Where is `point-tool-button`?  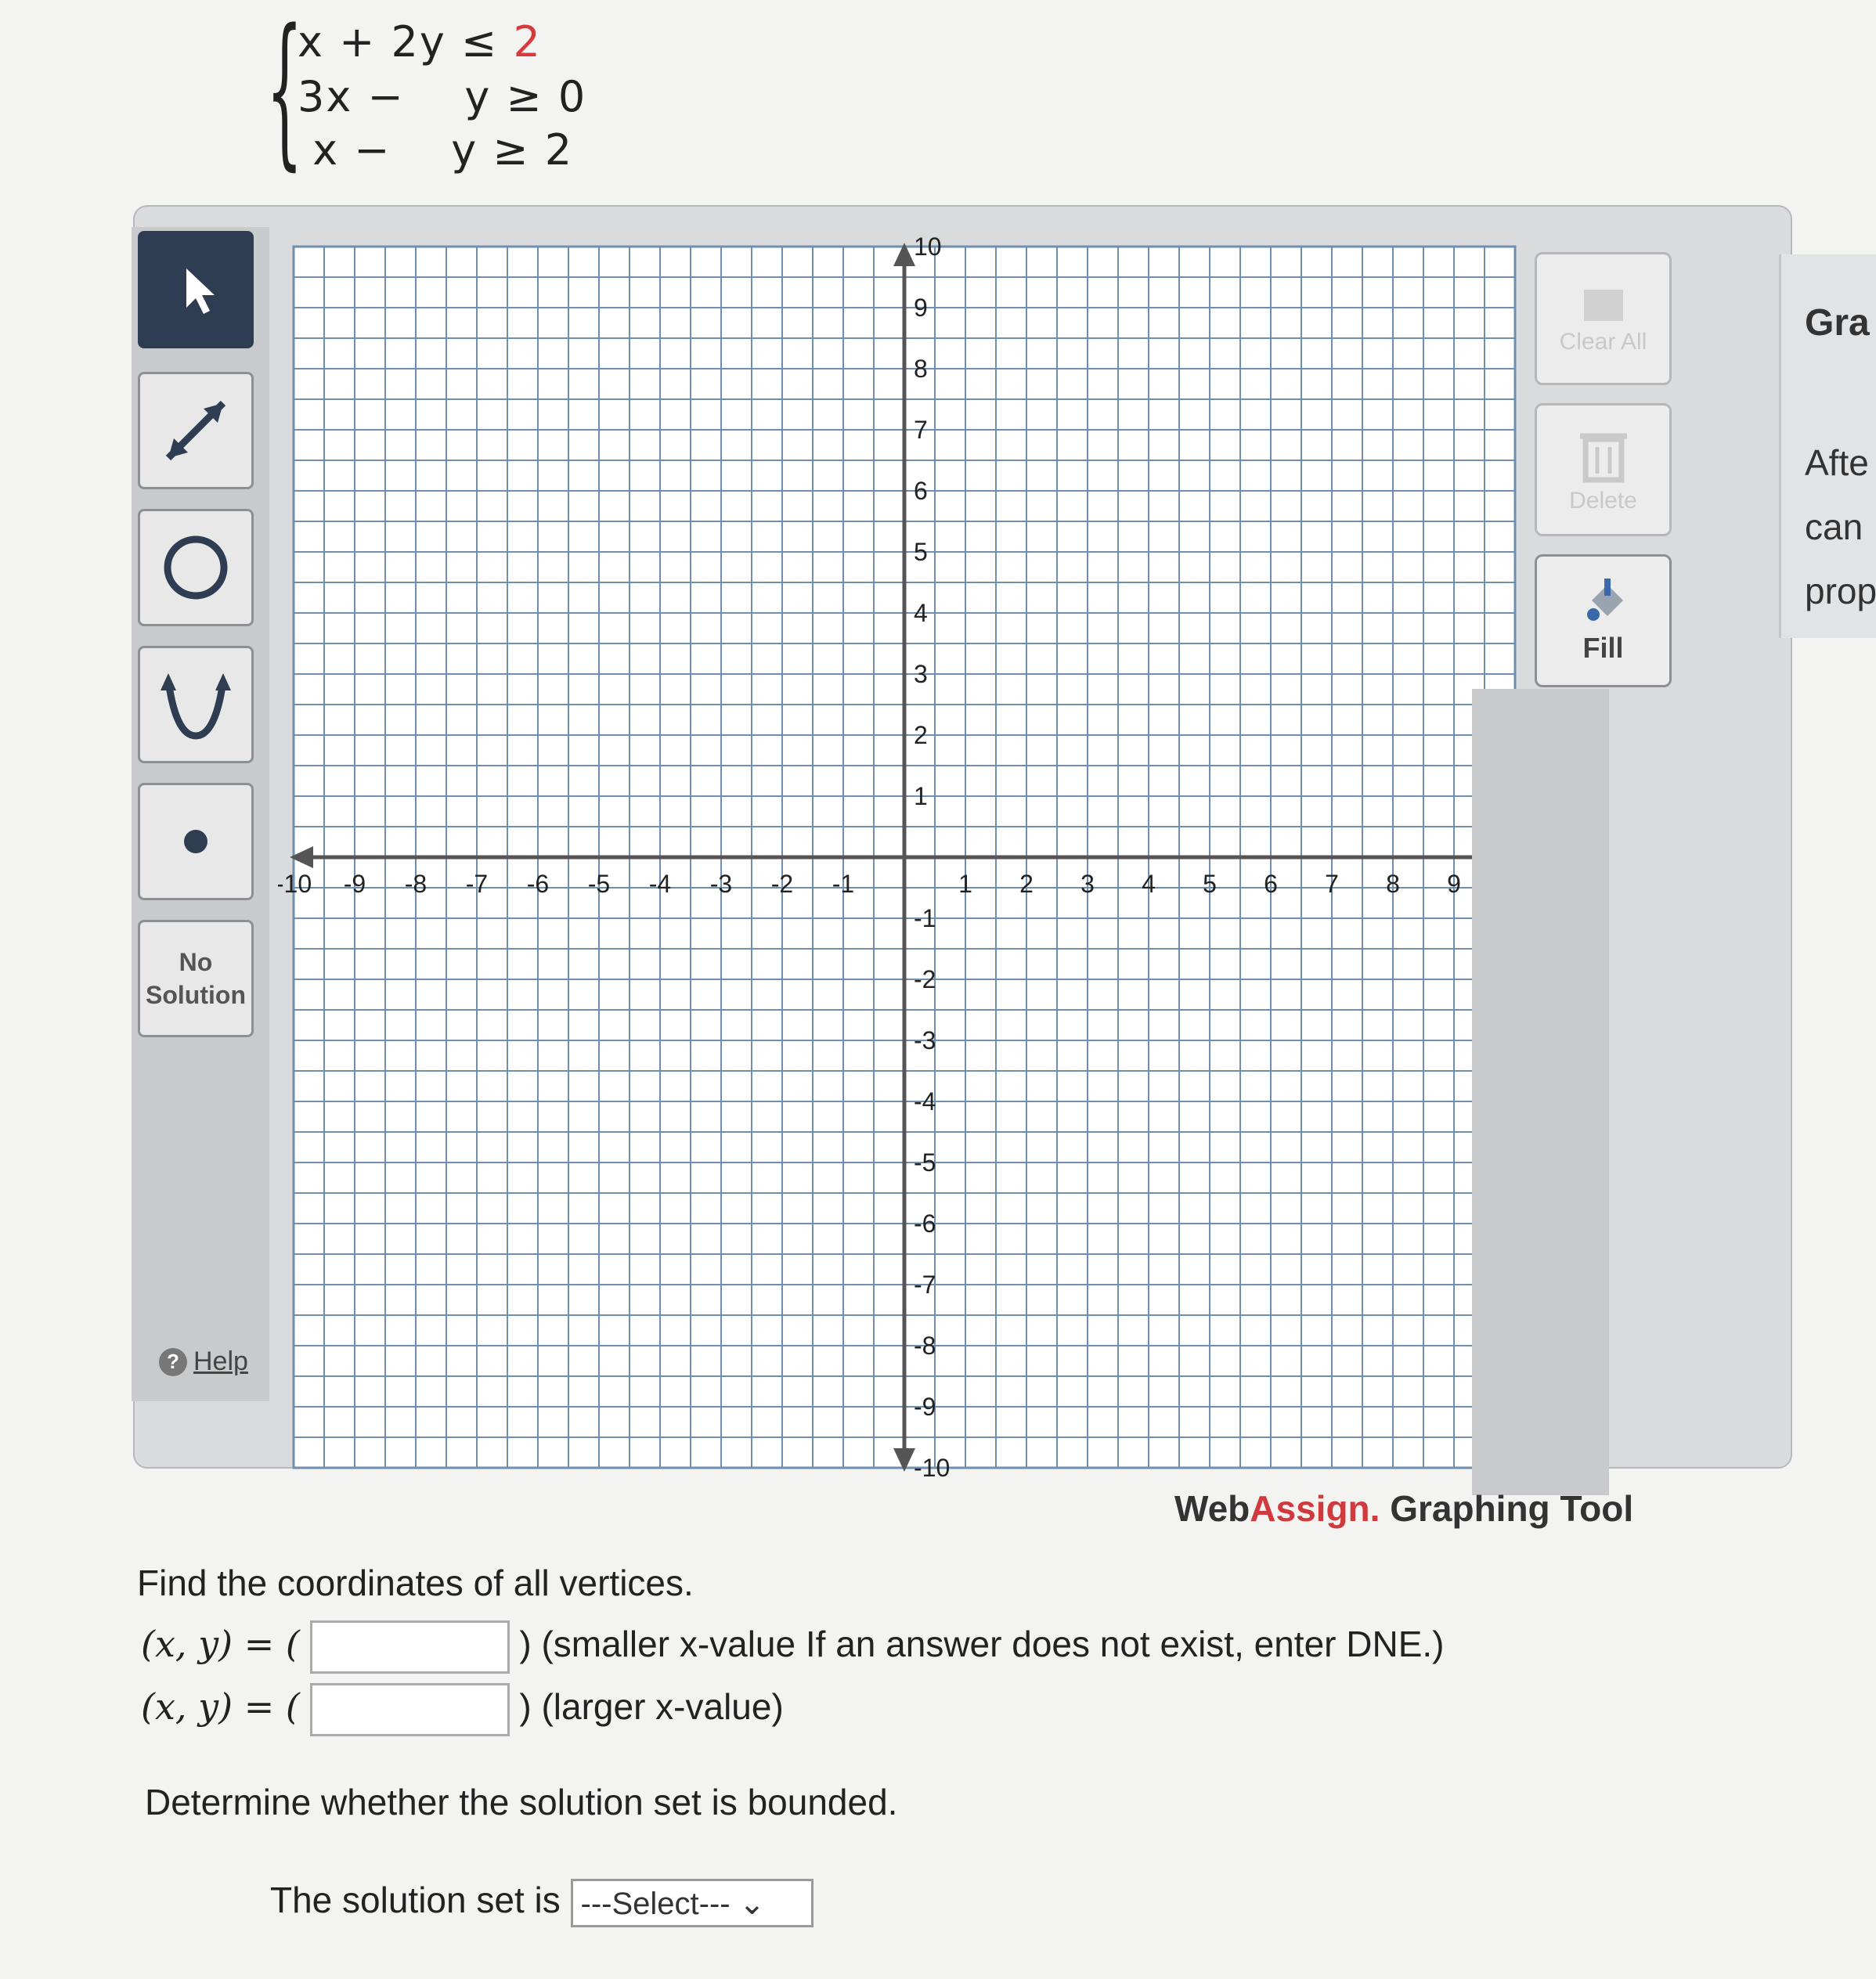
point-tool-button is located at coordinates (196, 841).